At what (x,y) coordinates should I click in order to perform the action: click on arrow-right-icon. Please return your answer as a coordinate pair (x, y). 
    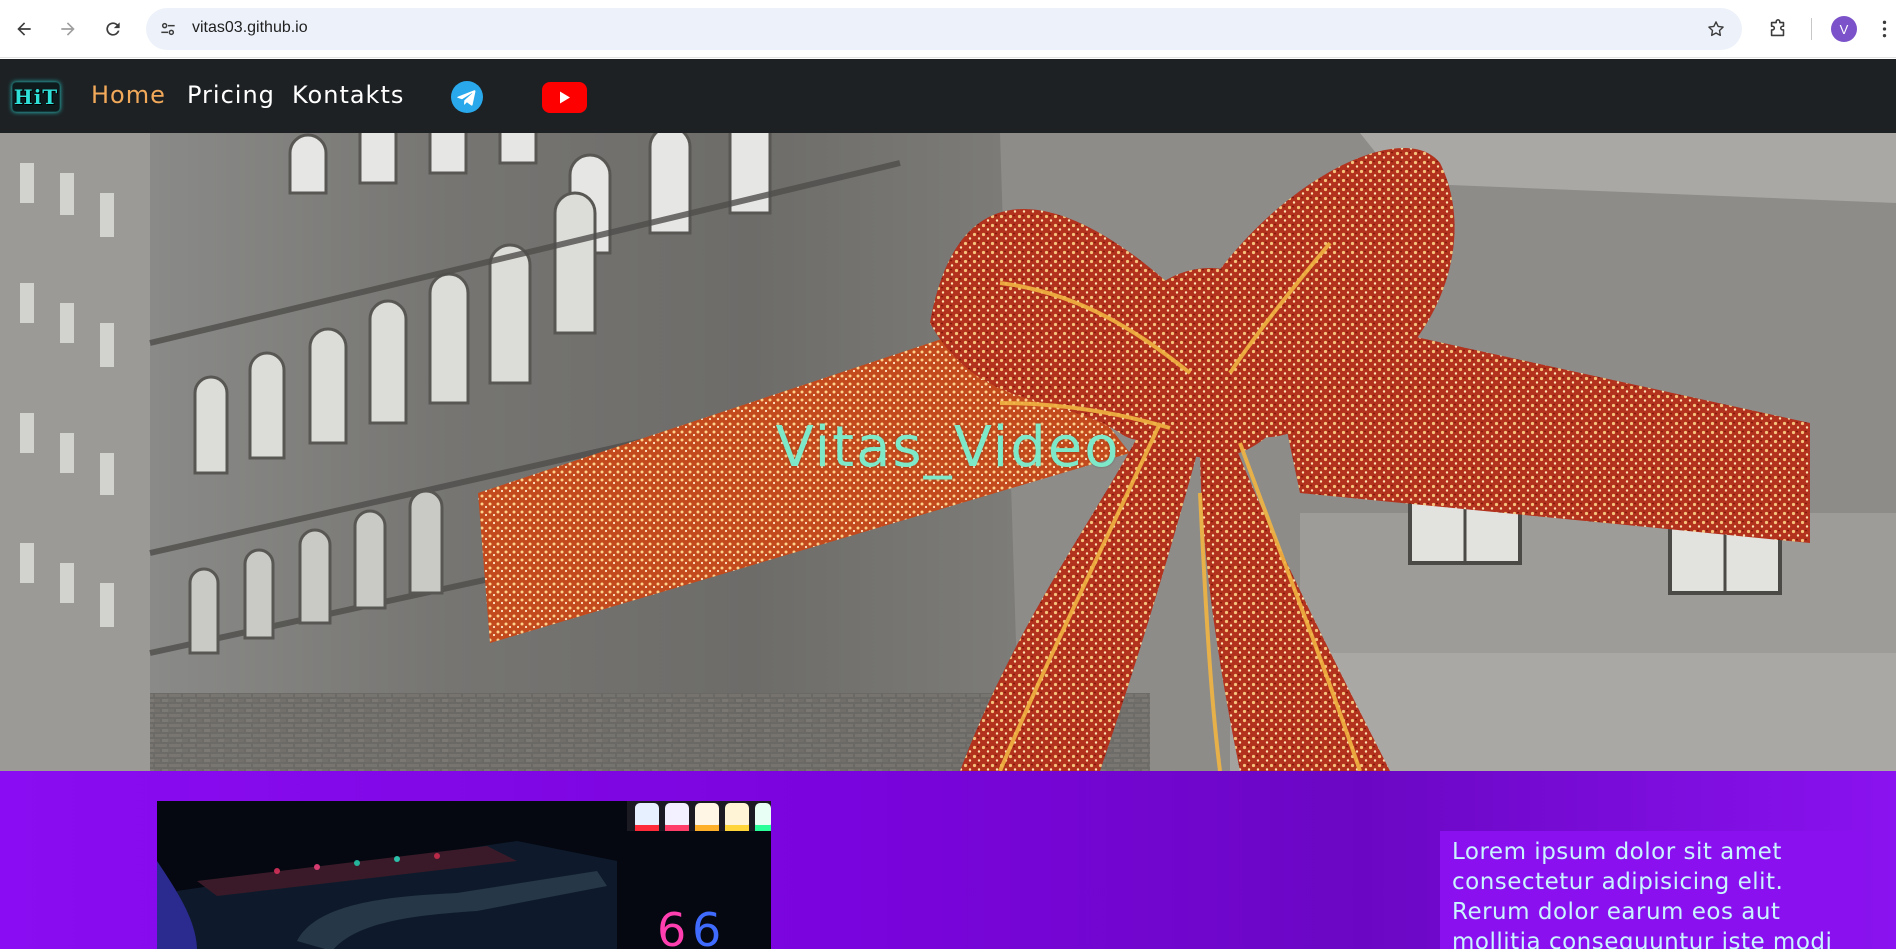
    Looking at the image, I should click on (68, 29).